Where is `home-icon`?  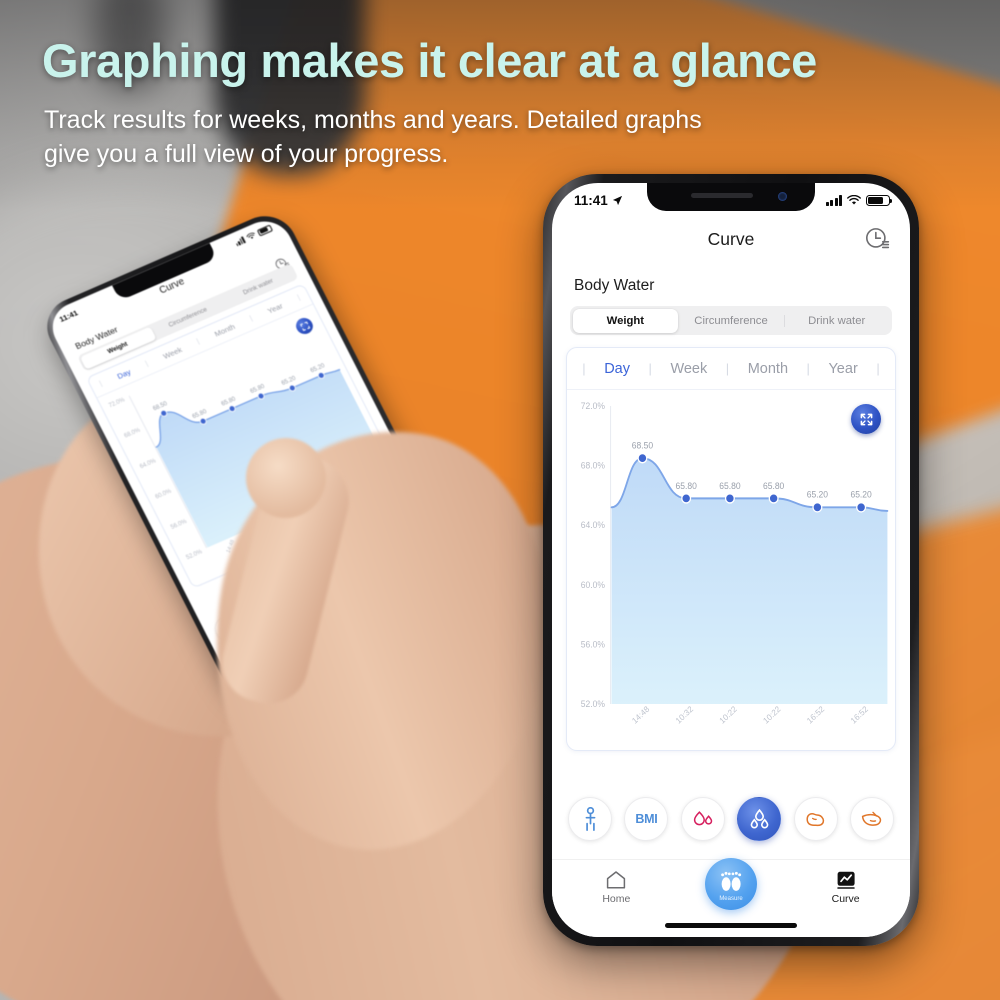 home-icon is located at coordinates (616, 880).